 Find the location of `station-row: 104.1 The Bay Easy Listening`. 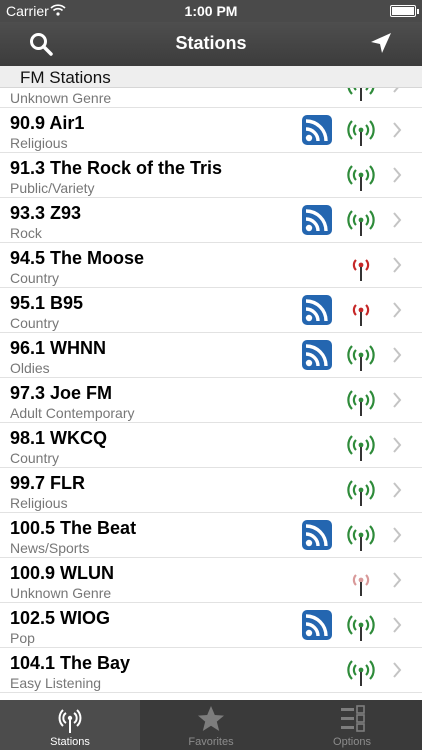

station-row: 104.1 The Bay Easy Listening is located at coordinates (211, 670).